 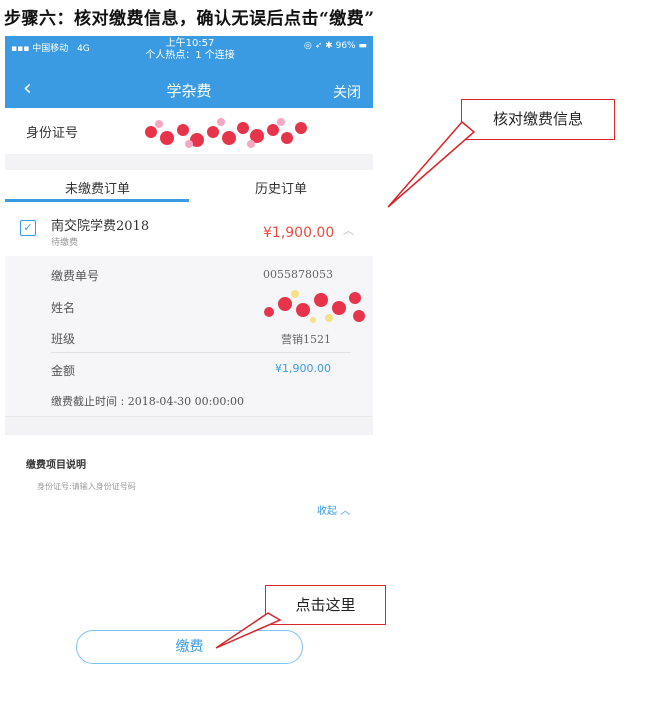 What do you see at coordinates (189, 162) in the screenshot?
I see `section-gap` at bounding box center [189, 162].